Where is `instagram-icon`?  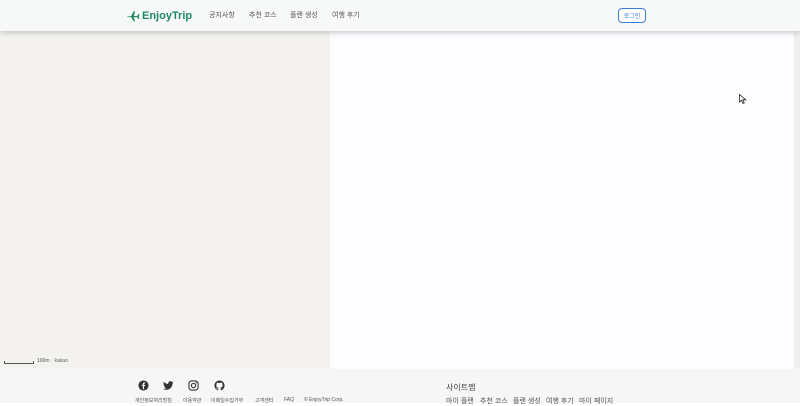 instagram-icon is located at coordinates (193, 385).